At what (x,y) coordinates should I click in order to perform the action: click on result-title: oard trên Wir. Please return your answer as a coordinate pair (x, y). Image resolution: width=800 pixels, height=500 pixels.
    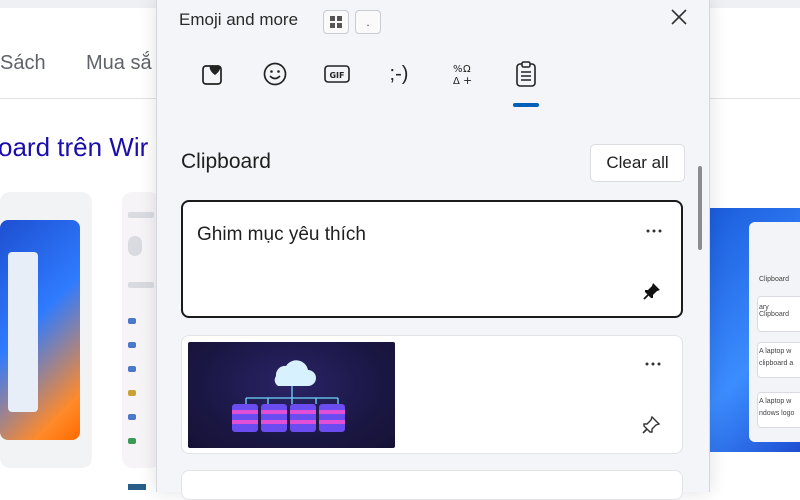
    Looking at the image, I should click on (74, 147).